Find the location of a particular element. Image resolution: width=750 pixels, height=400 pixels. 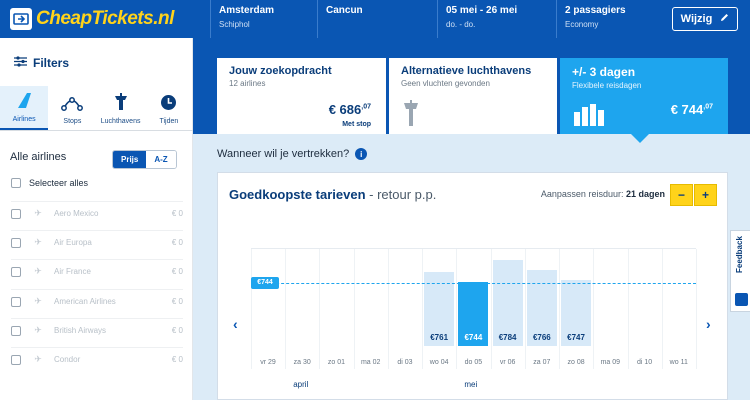

reference-line is located at coordinates (473, 283).